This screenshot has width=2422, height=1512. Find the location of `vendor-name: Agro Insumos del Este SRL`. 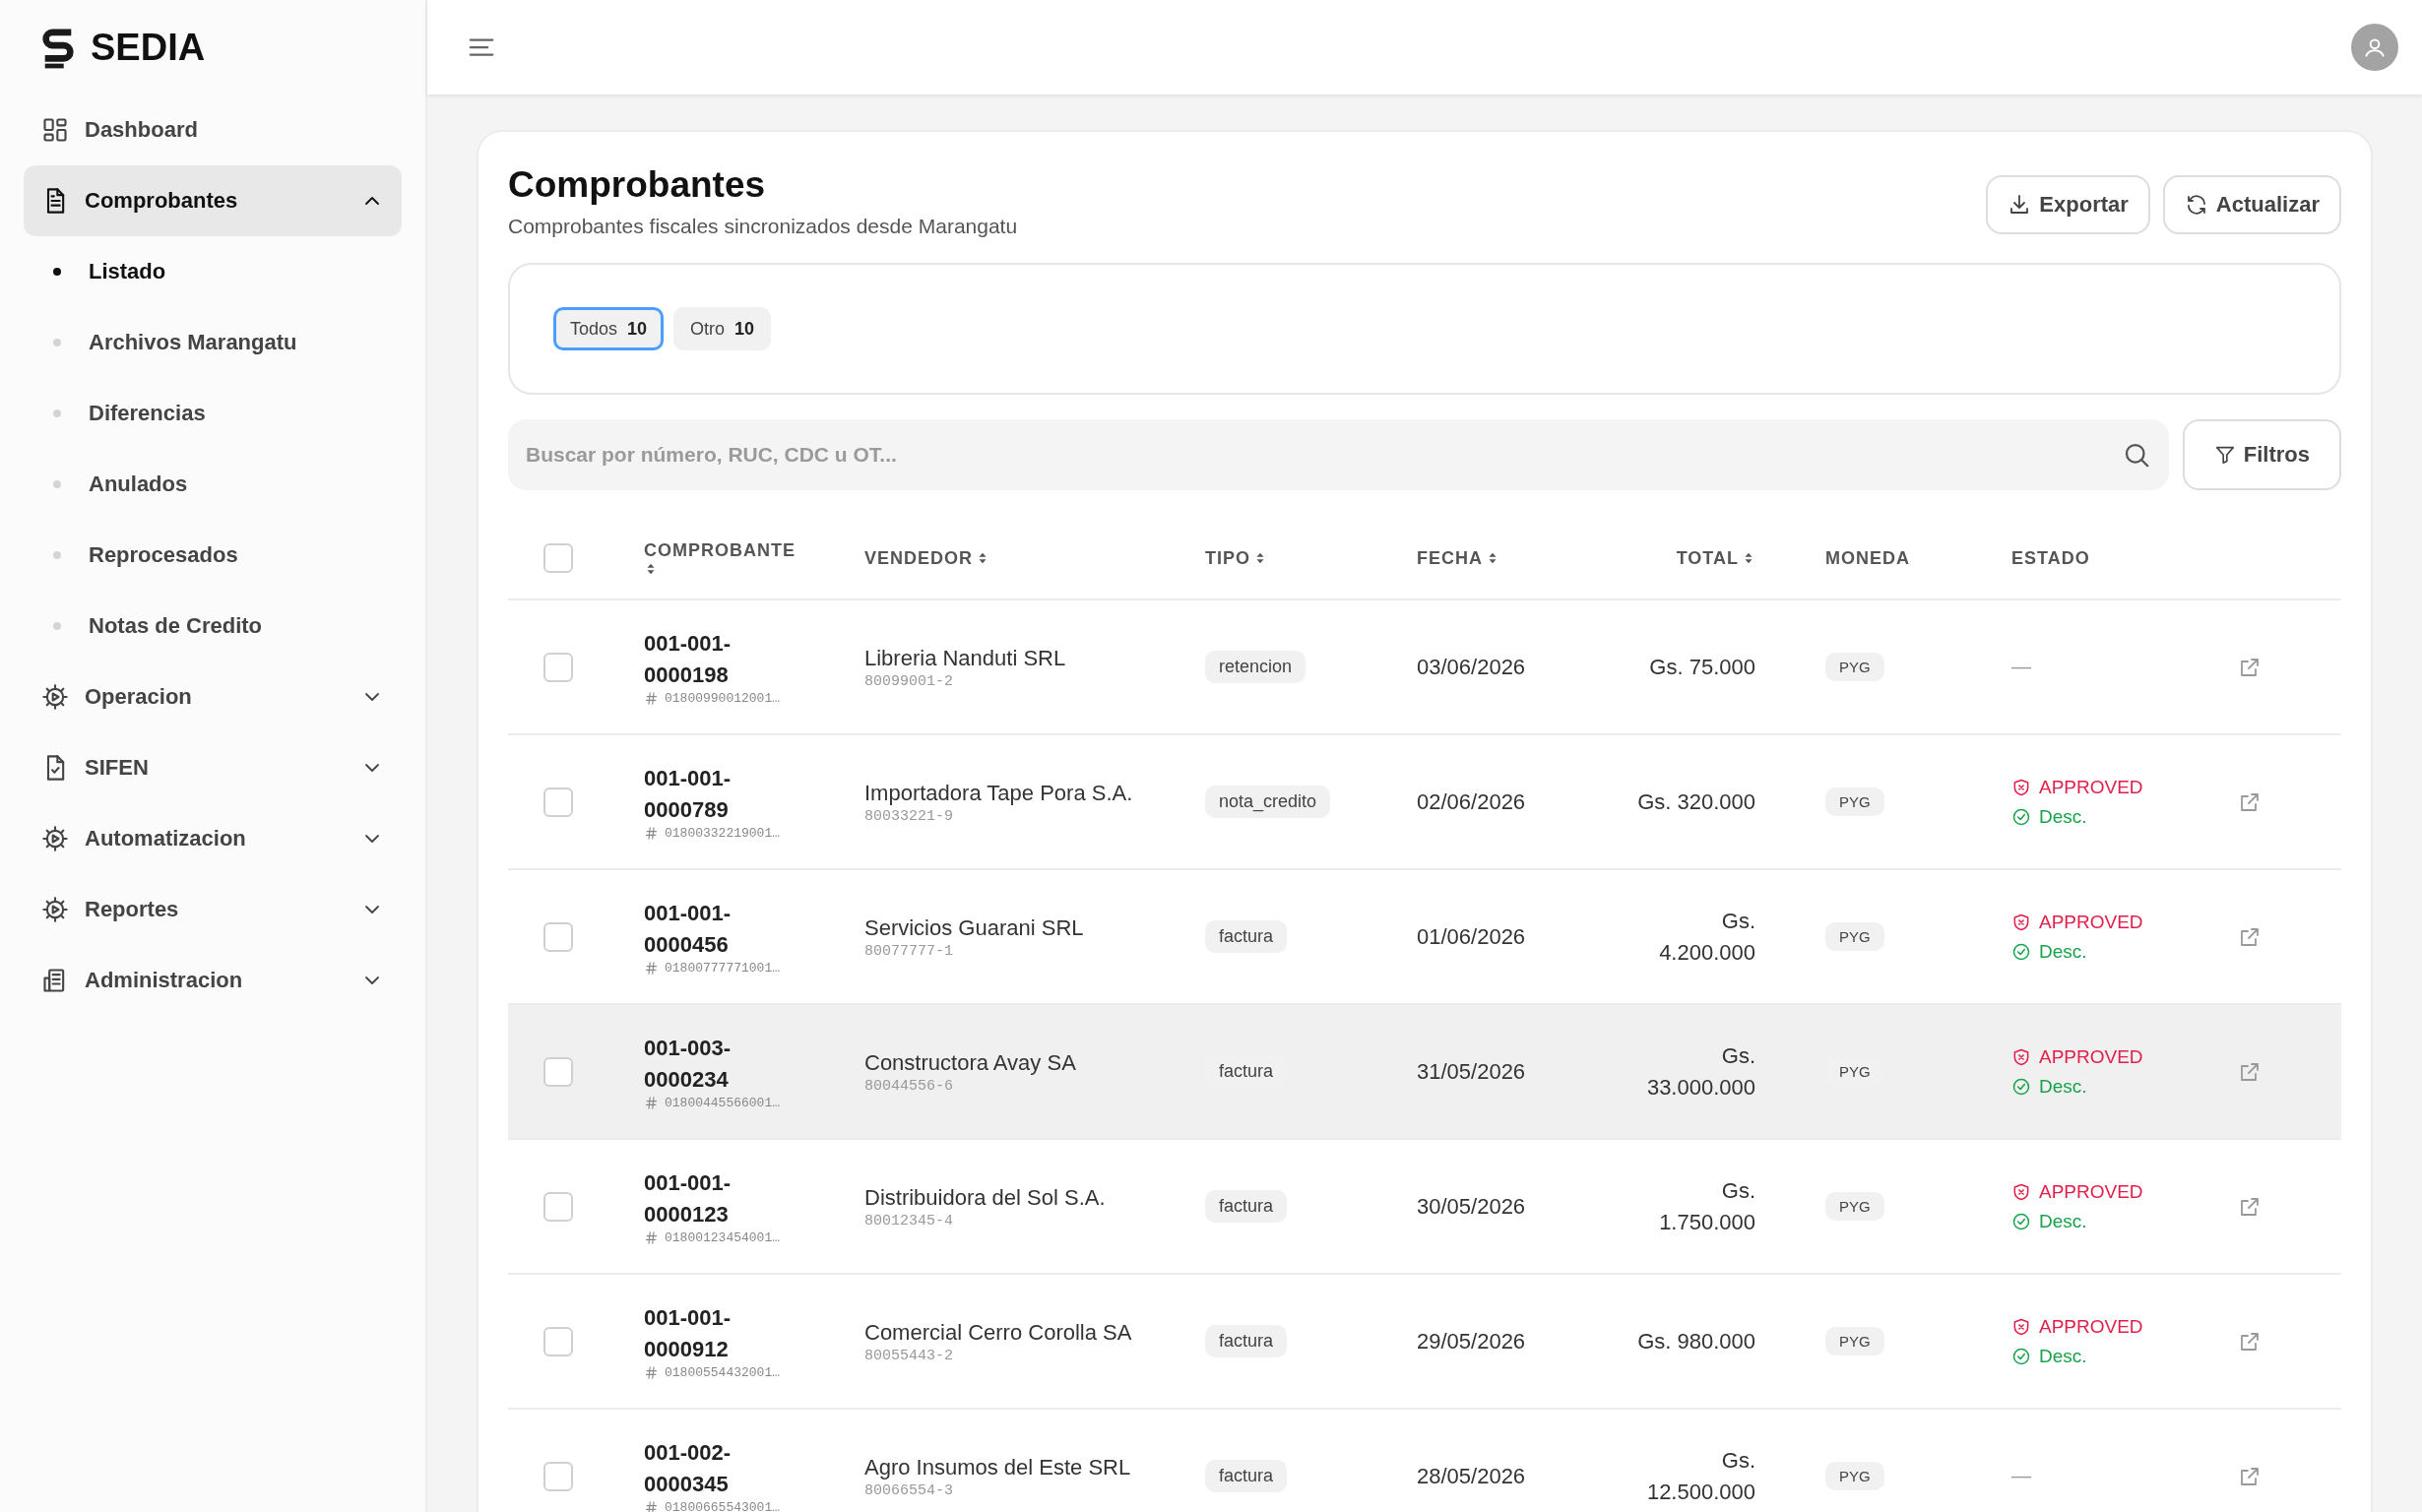

vendor-name: Agro Insumos del Este SRL is located at coordinates (998, 1467).